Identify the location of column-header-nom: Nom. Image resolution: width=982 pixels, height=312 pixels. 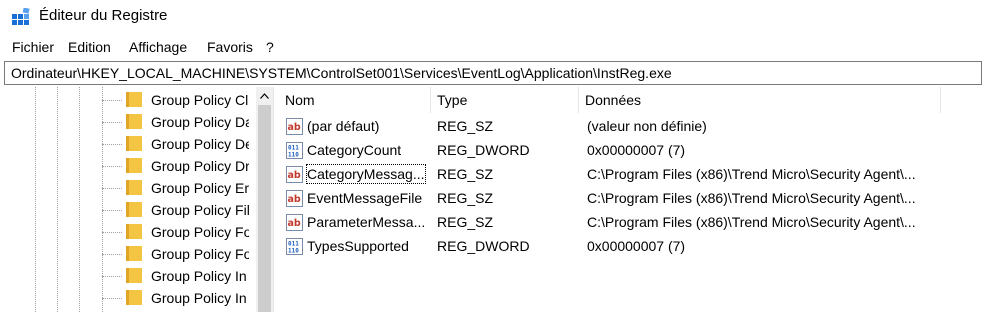
(355, 100).